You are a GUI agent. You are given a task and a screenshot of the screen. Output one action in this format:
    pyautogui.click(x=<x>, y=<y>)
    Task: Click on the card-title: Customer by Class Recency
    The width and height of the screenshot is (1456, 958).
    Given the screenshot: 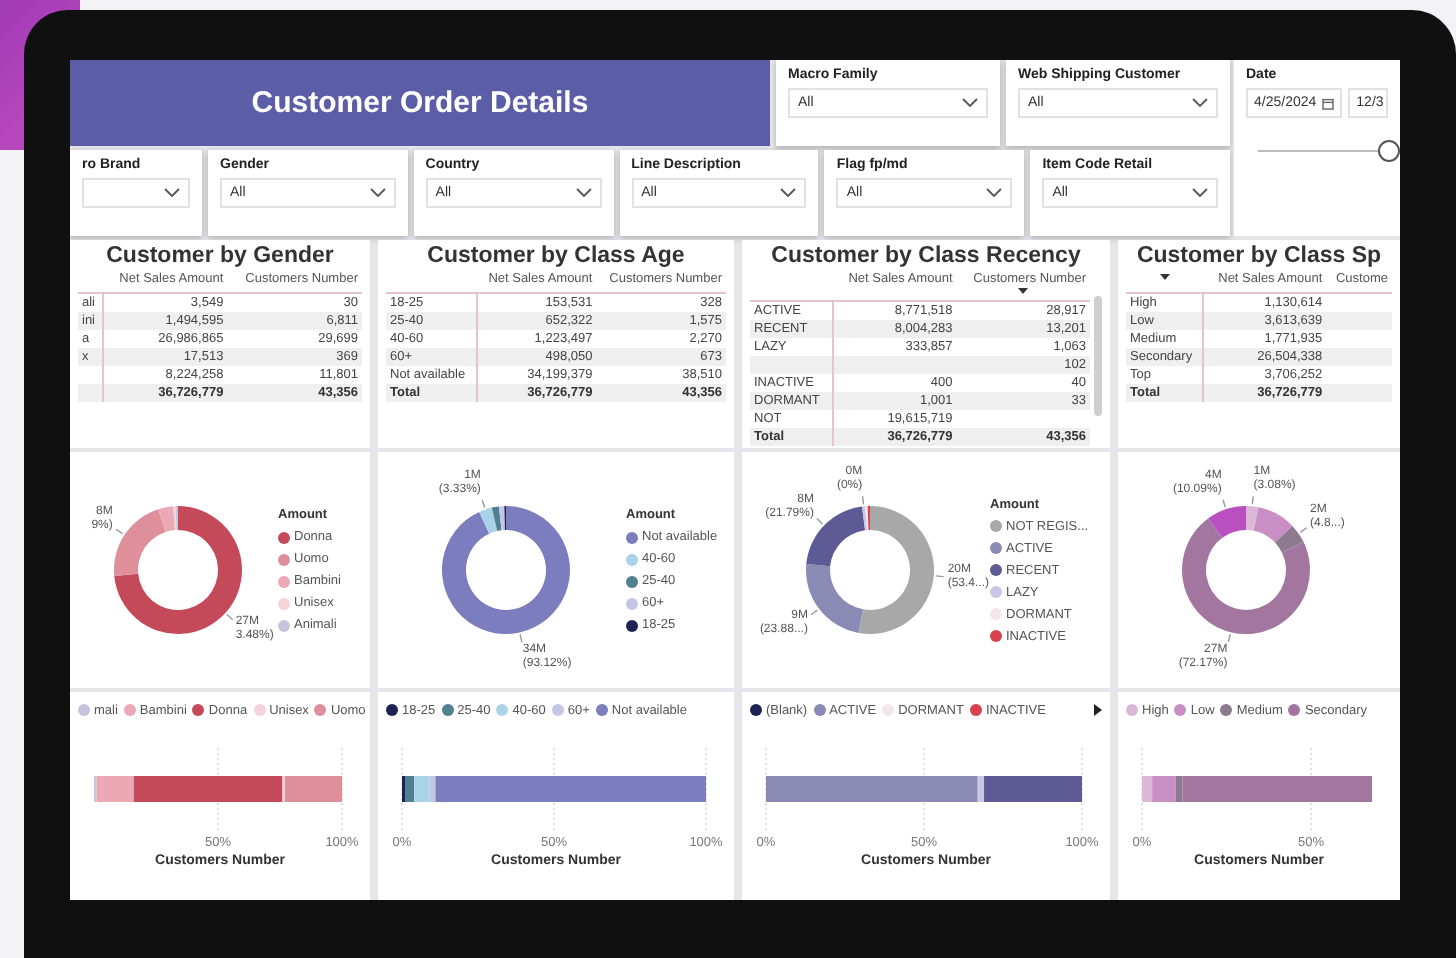 What is the action you would take?
    pyautogui.click(x=926, y=256)
    